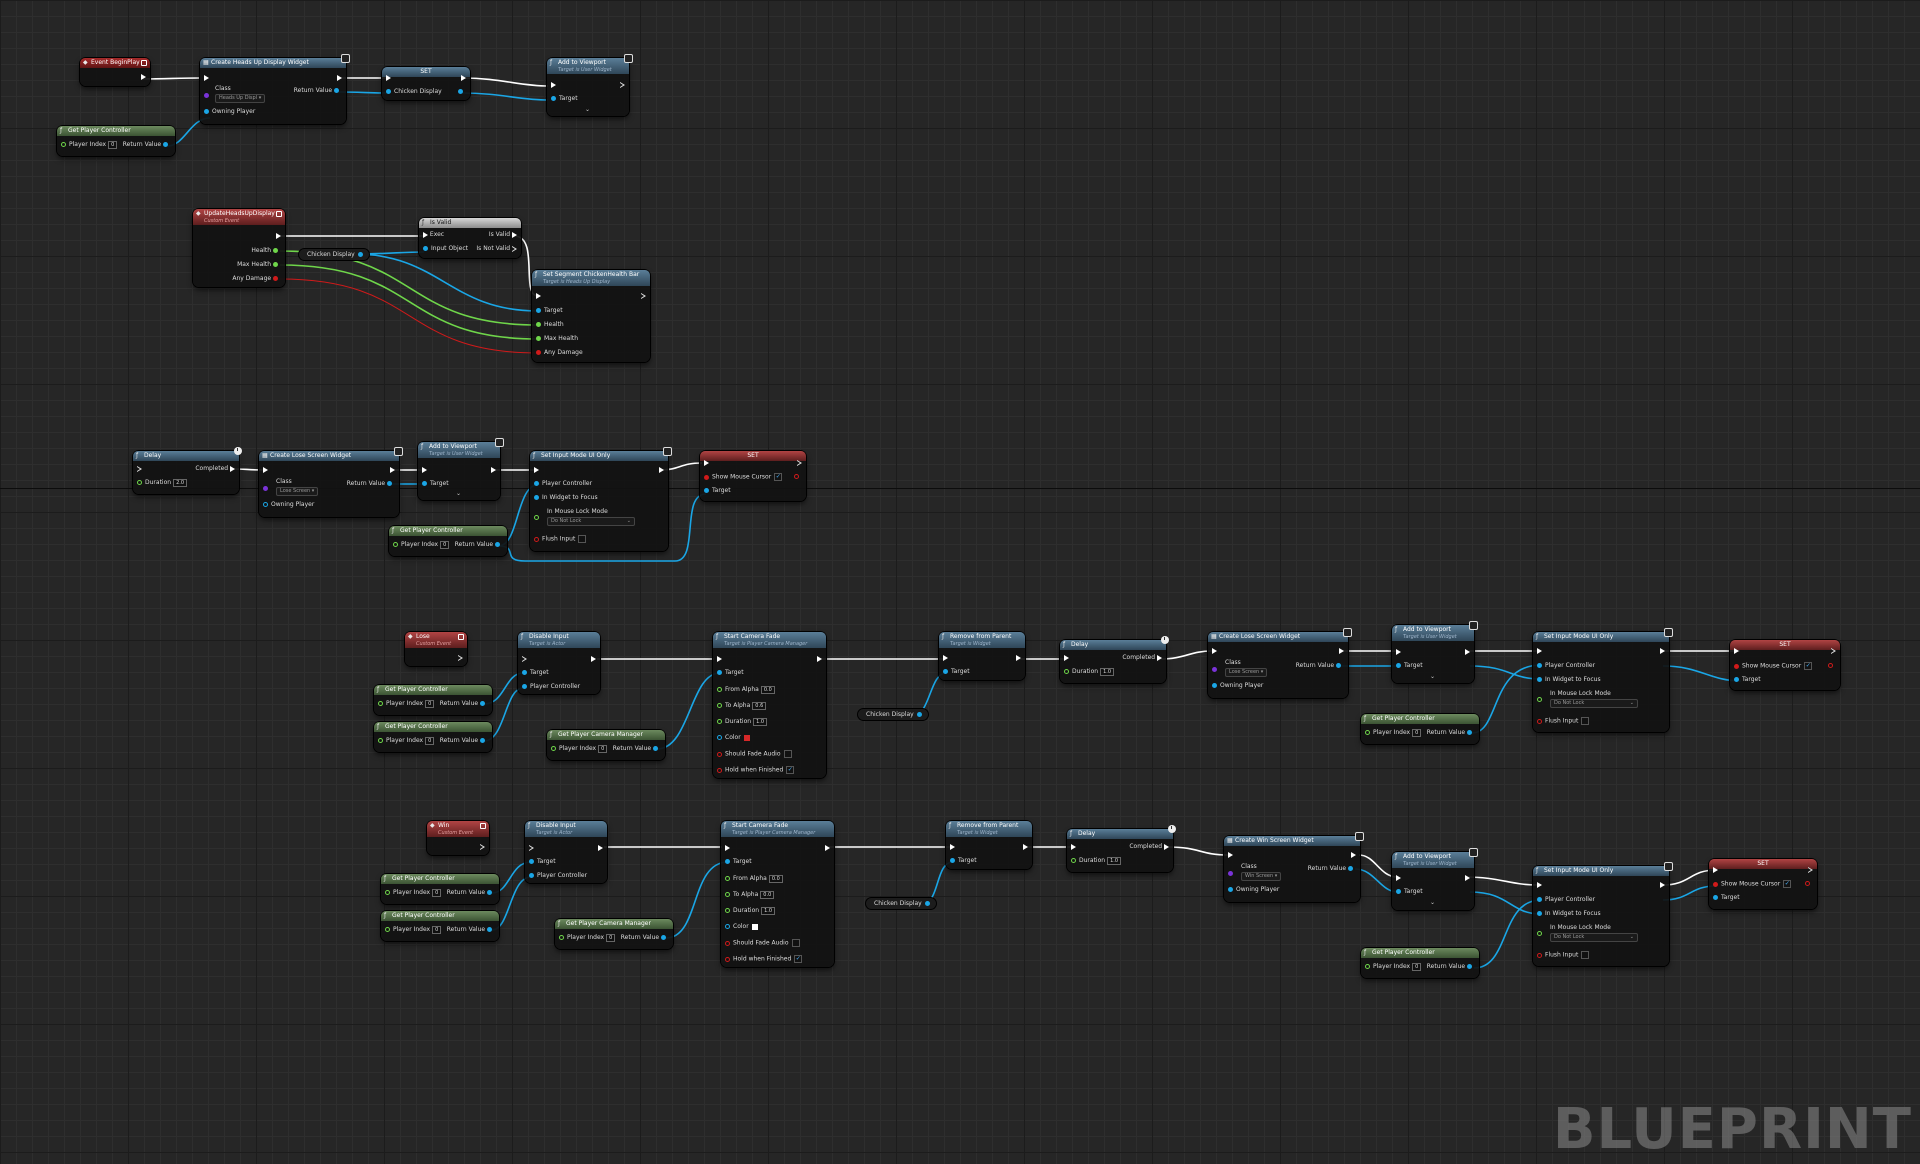  I want to click on class-dropdown: Lose Screen ▾, so click(297, 491).